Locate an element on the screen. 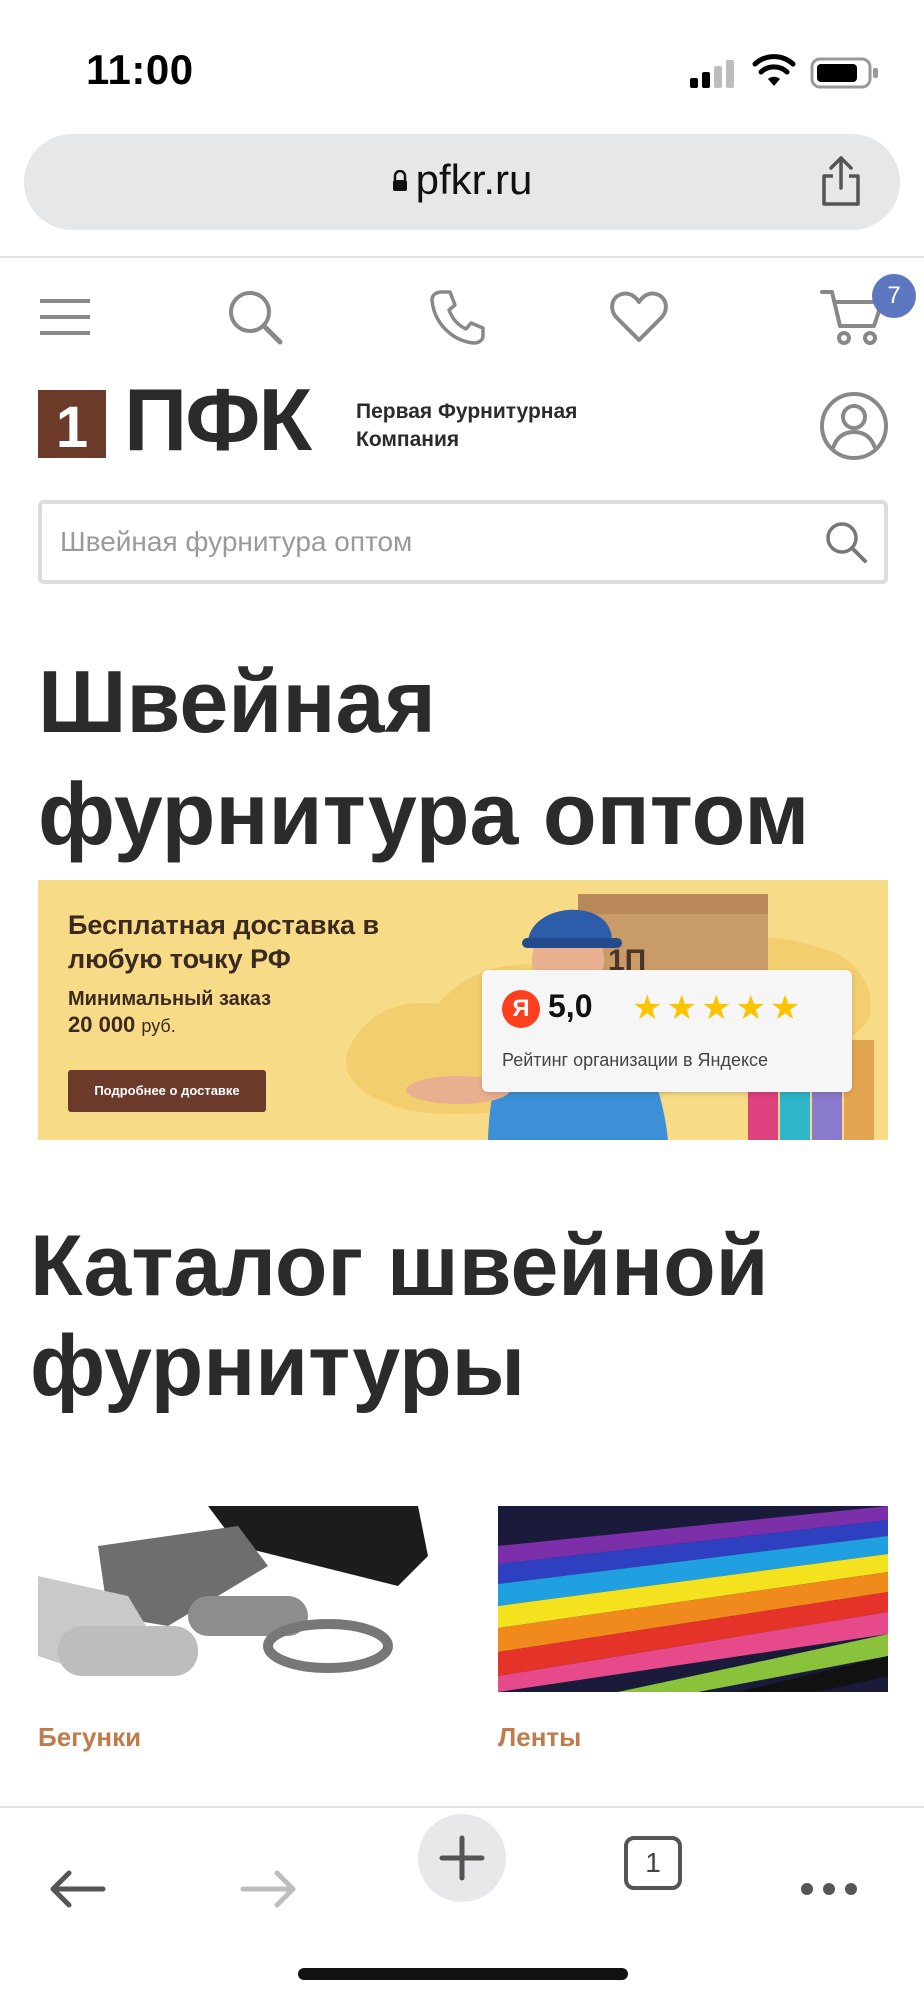 This screenshot has width=924, height=1999. lock-icon is located at coordinates (399, 180).